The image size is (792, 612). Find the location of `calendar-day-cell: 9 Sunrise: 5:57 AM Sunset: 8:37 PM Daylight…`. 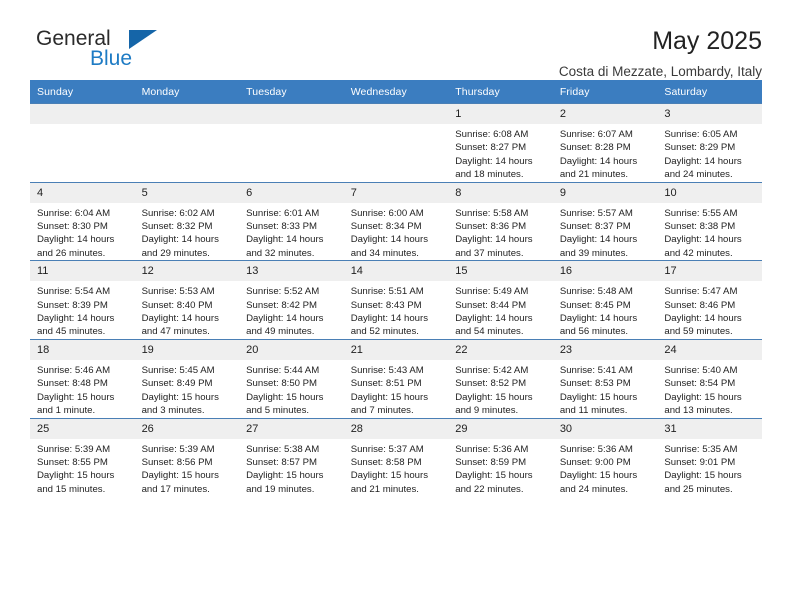

calendar-day-cell: 9 Sunrise: 5:57 AM Sunset: 8:37 PM Daylight… is located at coordinates (605, 221).